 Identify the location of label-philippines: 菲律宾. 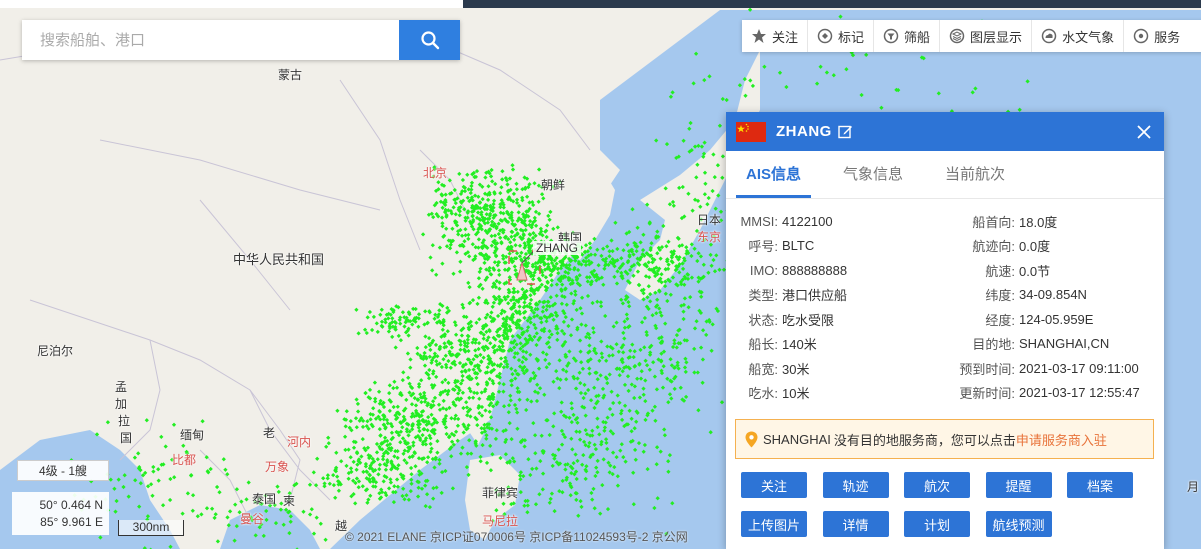
(500, 493).